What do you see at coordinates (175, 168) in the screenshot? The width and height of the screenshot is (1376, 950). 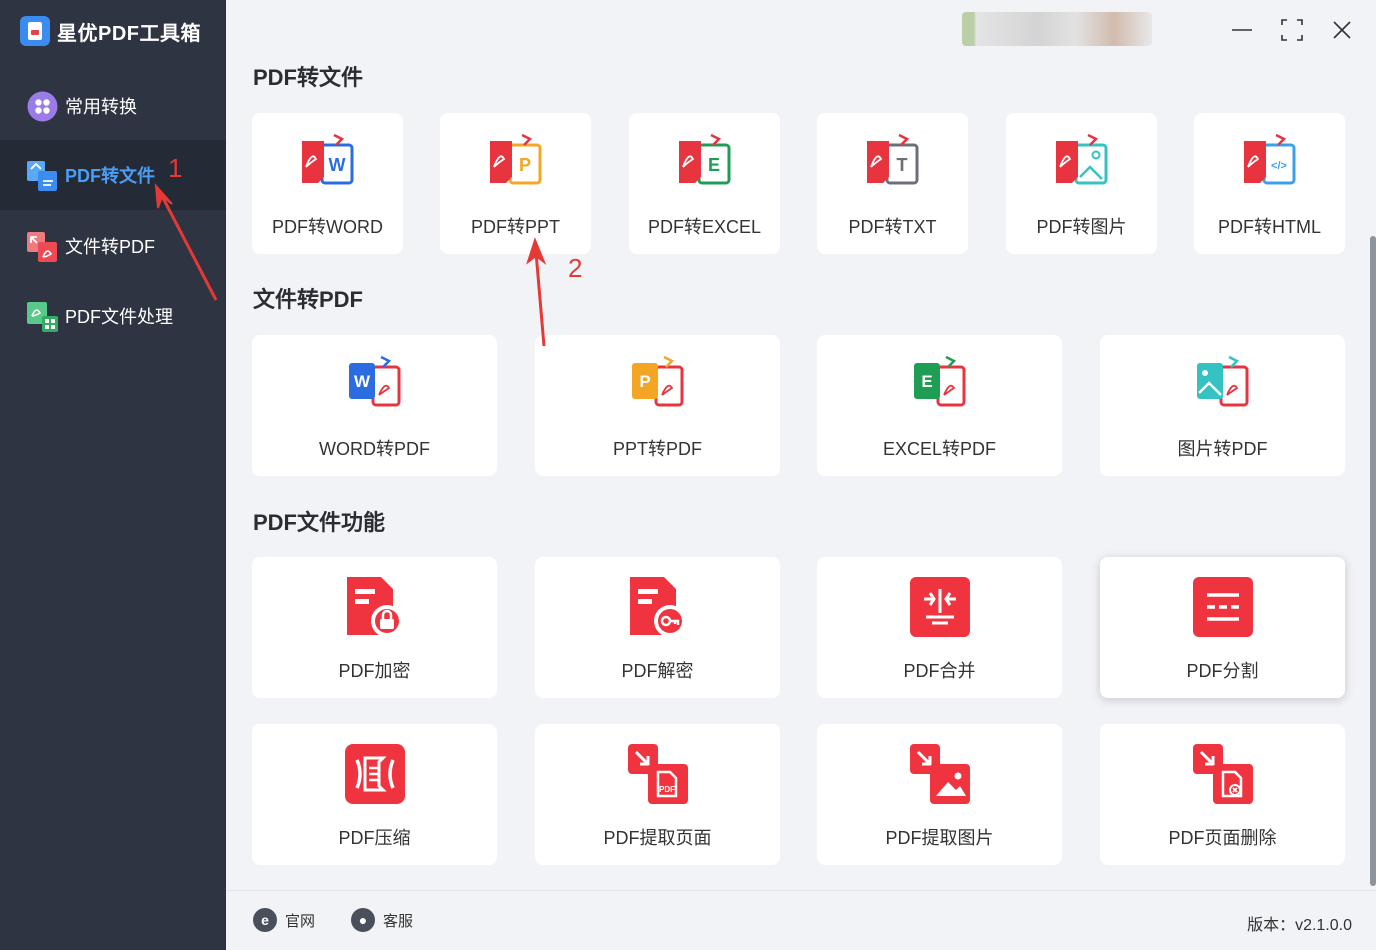 I see `annotation-number-1: 1` at bounding box center [175, 168].